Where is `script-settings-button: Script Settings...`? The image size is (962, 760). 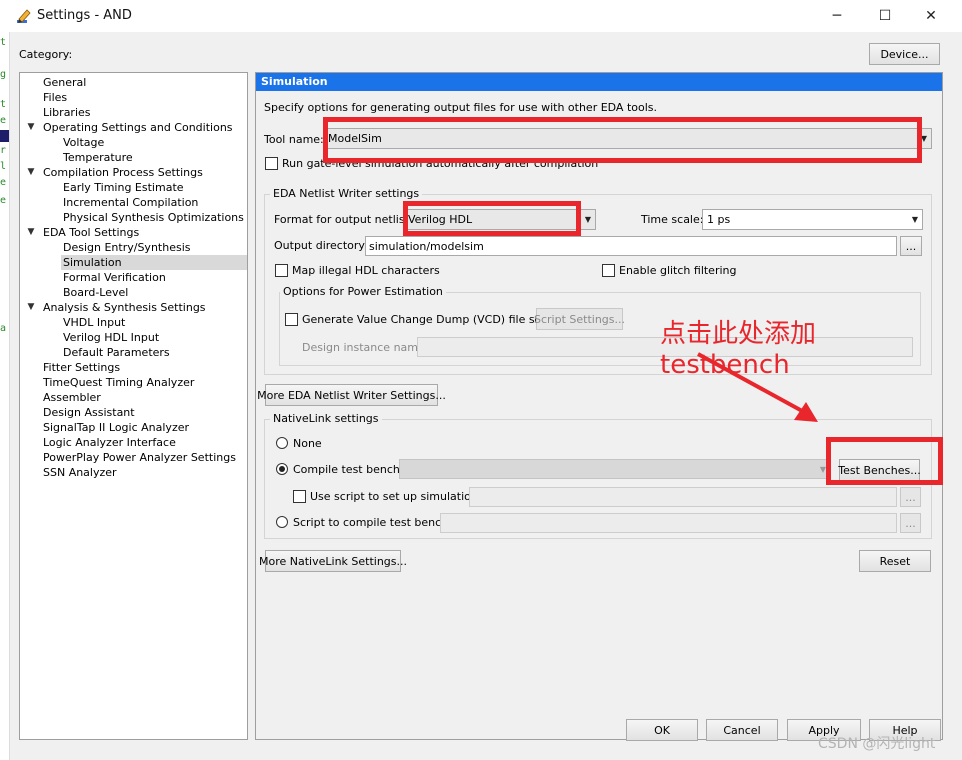 script-settings-button: Script Settings... is located at coordinates (579, 319).